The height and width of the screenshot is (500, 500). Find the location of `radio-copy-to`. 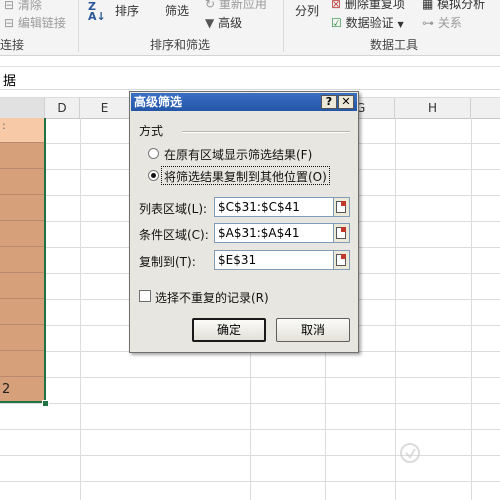

radio-copy-to is located at coordinates (153, 175).